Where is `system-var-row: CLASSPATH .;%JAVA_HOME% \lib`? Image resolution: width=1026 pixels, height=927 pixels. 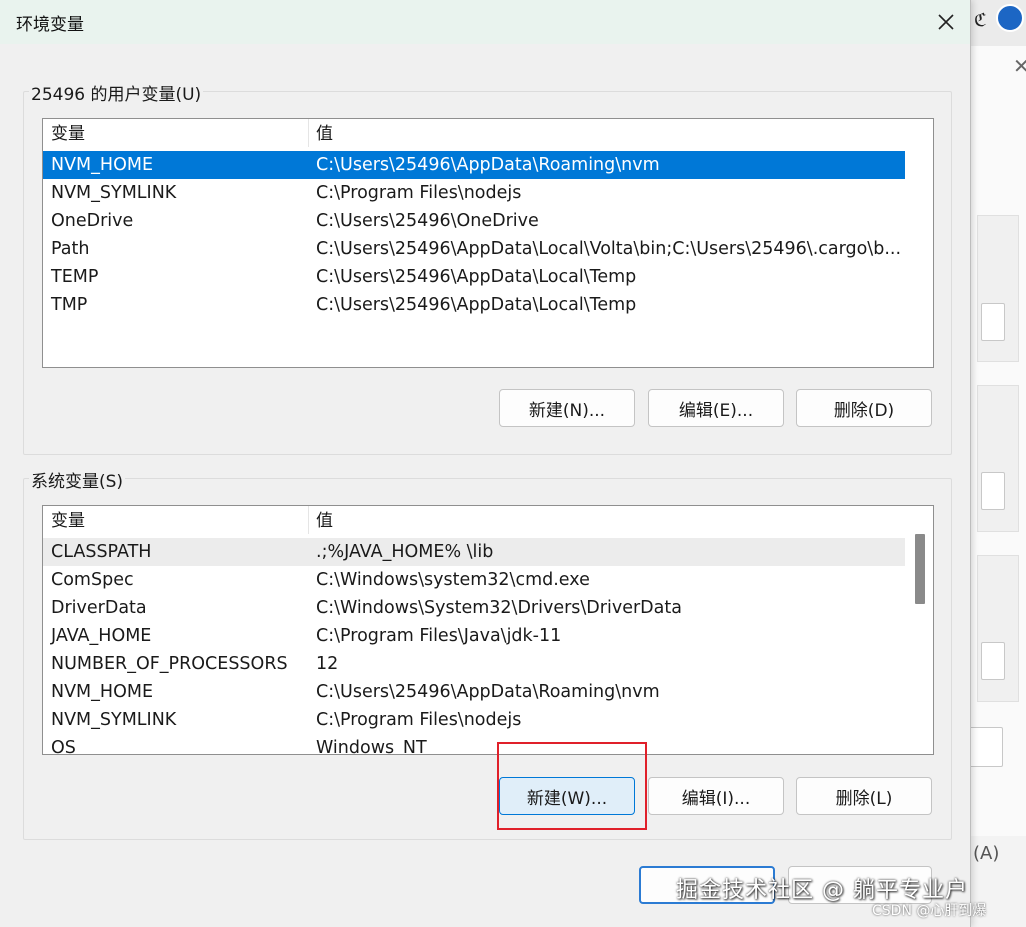 system-var-row: CLASSPATH .;%JAVA_HOME% \lib is located at coordinates (474, 552).